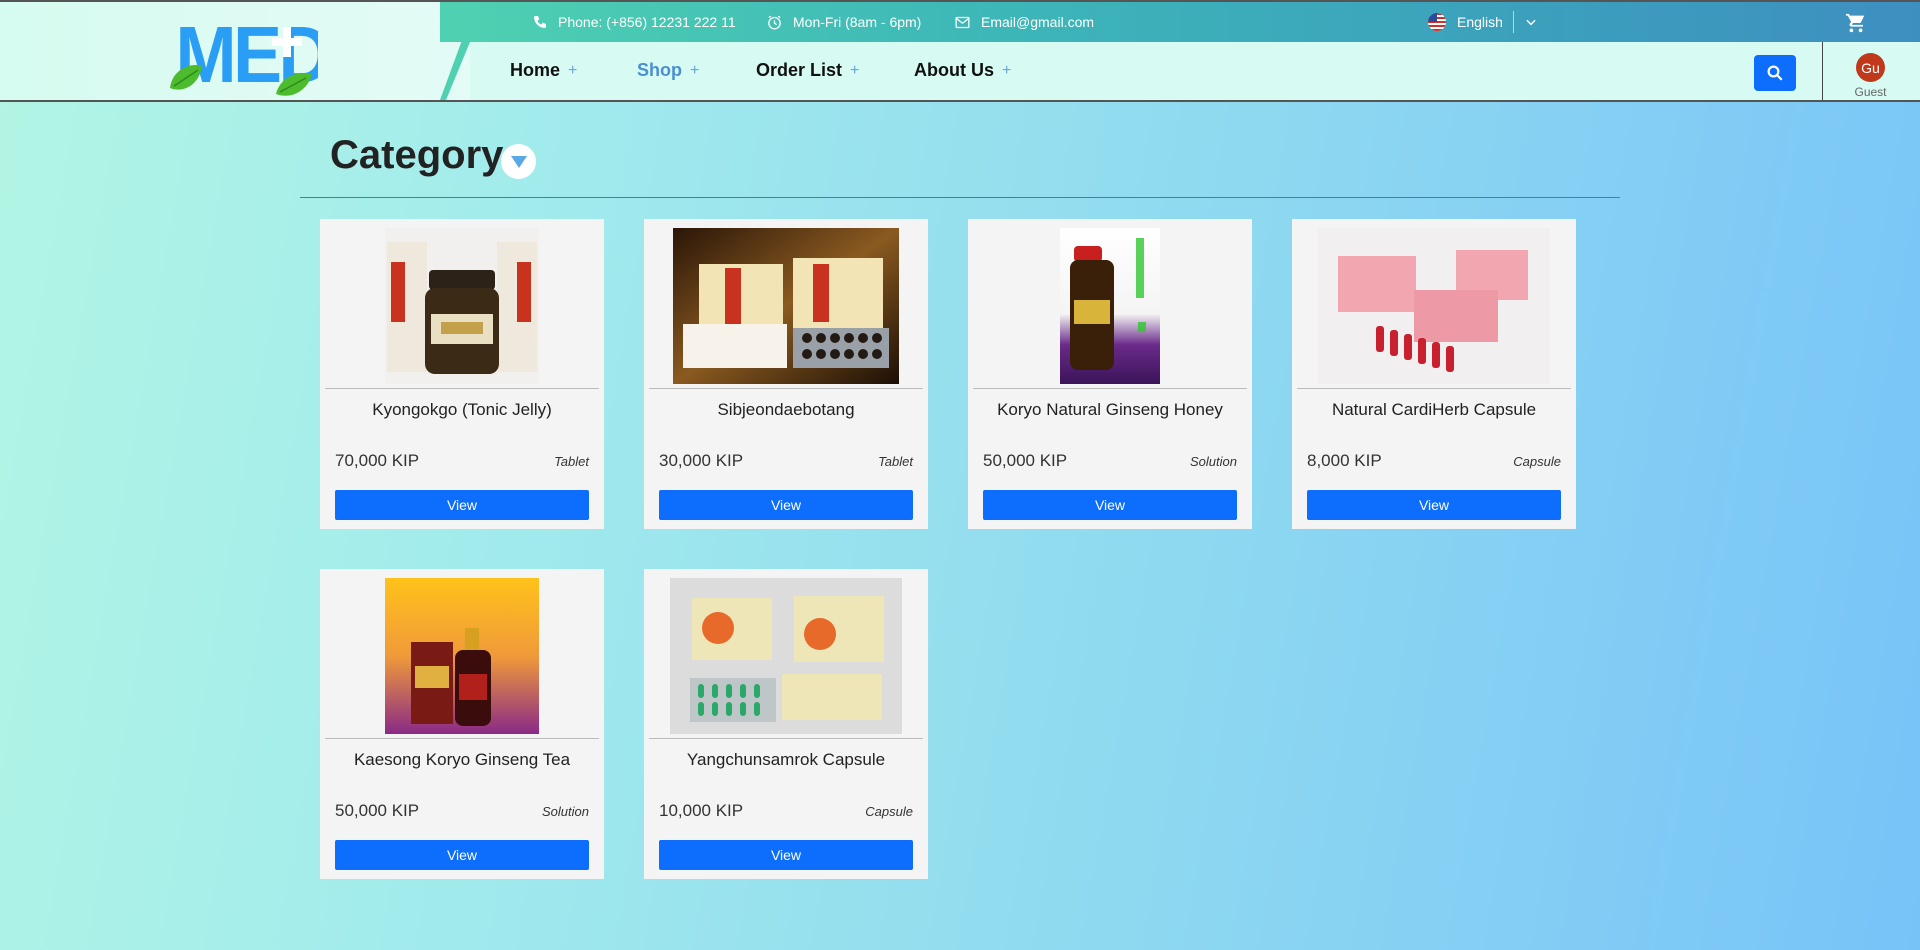 The image size is (1920, 950). I want to click on language-selector: English, so click(1465, 22).